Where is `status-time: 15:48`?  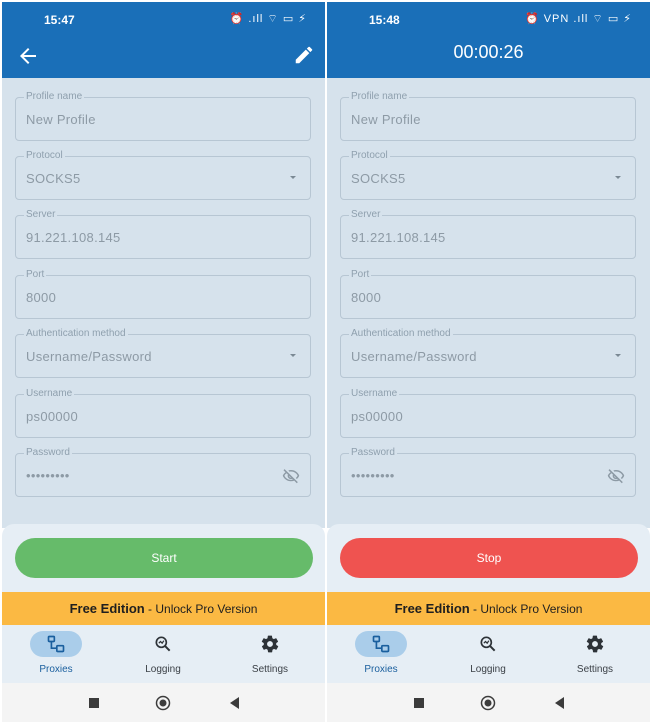 status-time: 15:48 is located at coordinates (384, 20).